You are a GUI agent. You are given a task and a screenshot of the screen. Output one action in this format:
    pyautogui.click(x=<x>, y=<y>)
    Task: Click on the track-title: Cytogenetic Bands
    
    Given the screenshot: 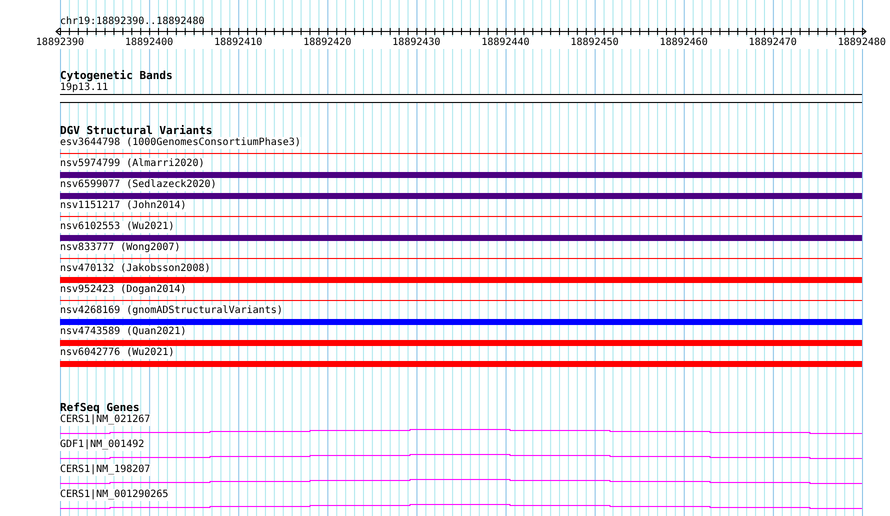 What is the action you would take?
    pyautogui.click(x=117, y=75)
    